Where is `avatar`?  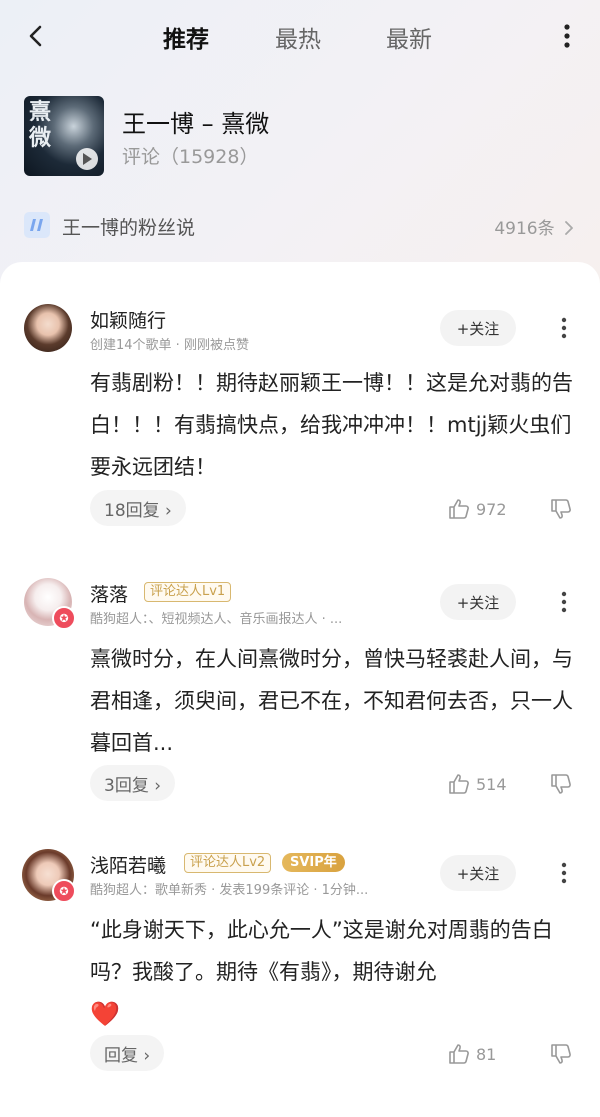
avatar is located at coordinates (48, 328).